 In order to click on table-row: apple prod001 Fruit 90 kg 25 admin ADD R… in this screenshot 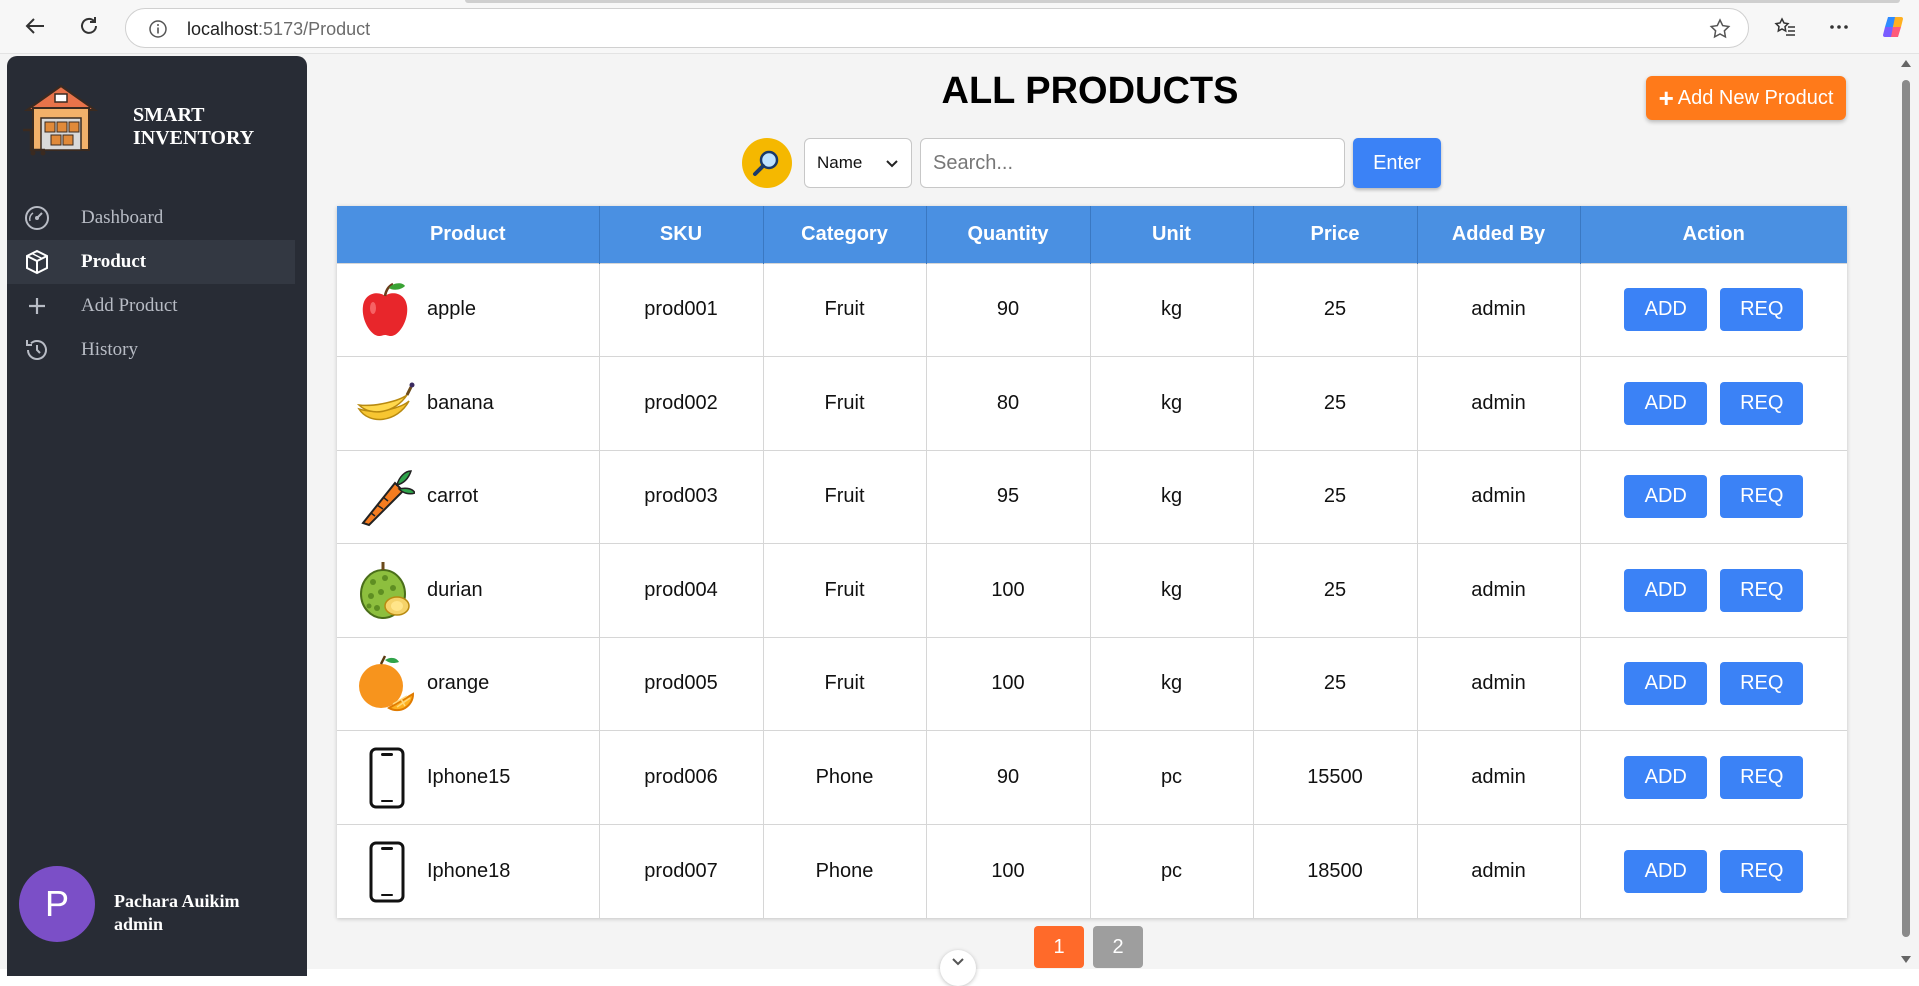, I will do `click(1092, 309)`.